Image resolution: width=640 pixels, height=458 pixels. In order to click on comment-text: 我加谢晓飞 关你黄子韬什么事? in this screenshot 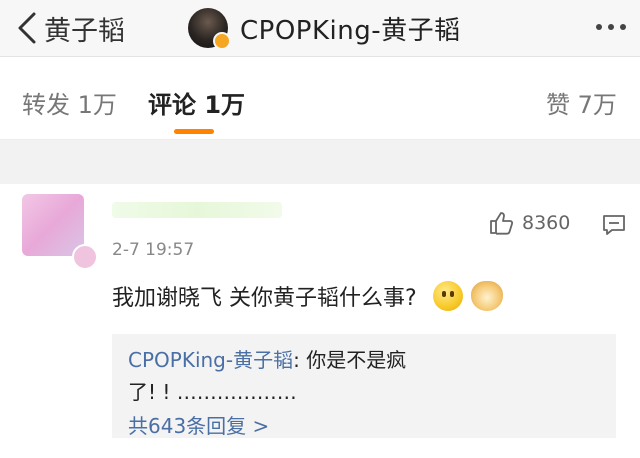, I will do `click(264, 298)`.